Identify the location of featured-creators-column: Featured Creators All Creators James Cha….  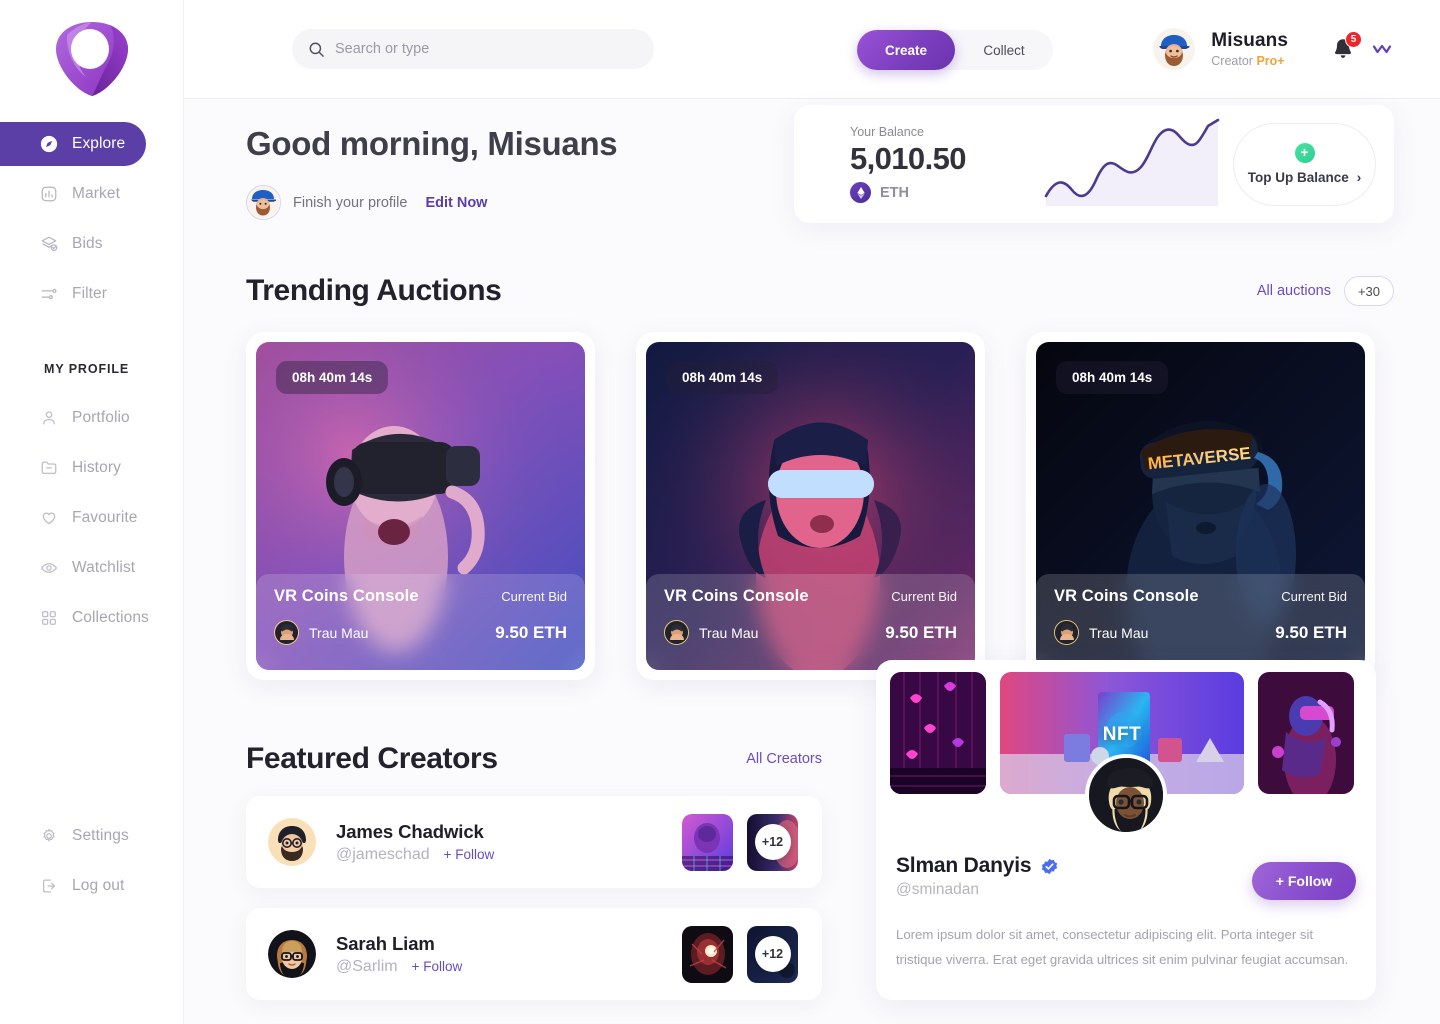
(534, 844).